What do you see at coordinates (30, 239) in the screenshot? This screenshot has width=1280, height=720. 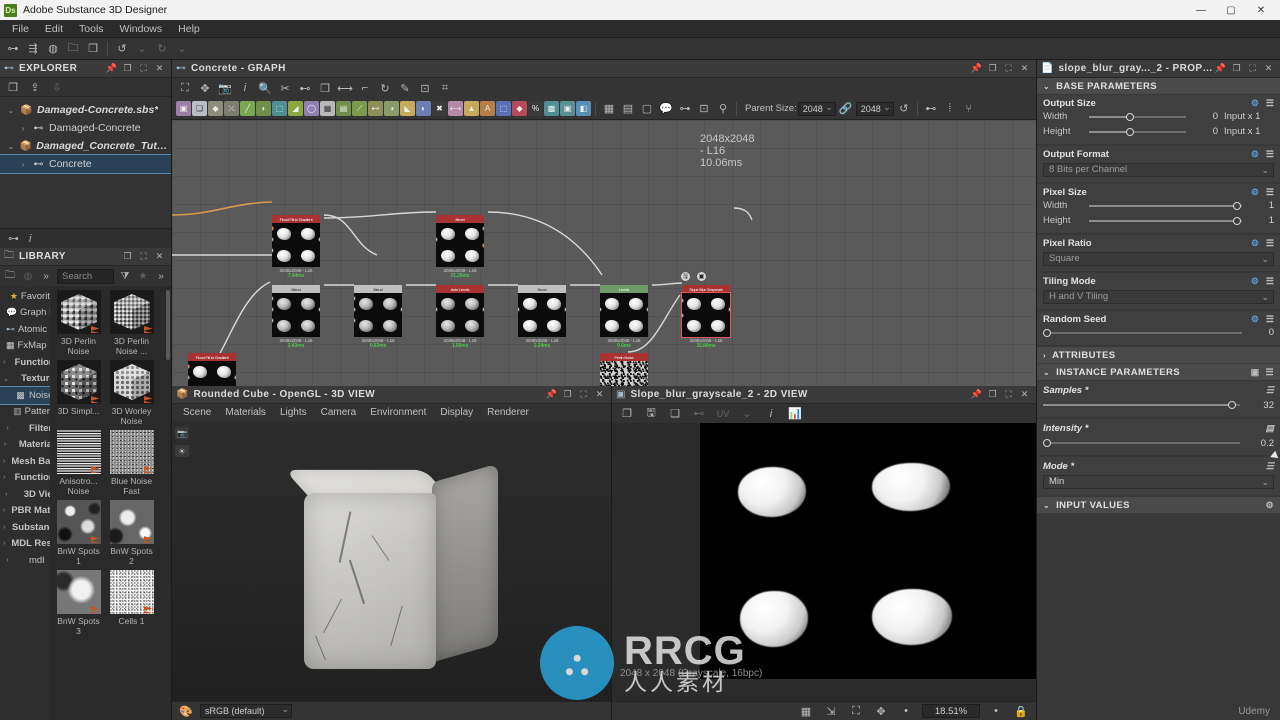 I see `info-tab-icon: i` at bounding box center [30, 239].